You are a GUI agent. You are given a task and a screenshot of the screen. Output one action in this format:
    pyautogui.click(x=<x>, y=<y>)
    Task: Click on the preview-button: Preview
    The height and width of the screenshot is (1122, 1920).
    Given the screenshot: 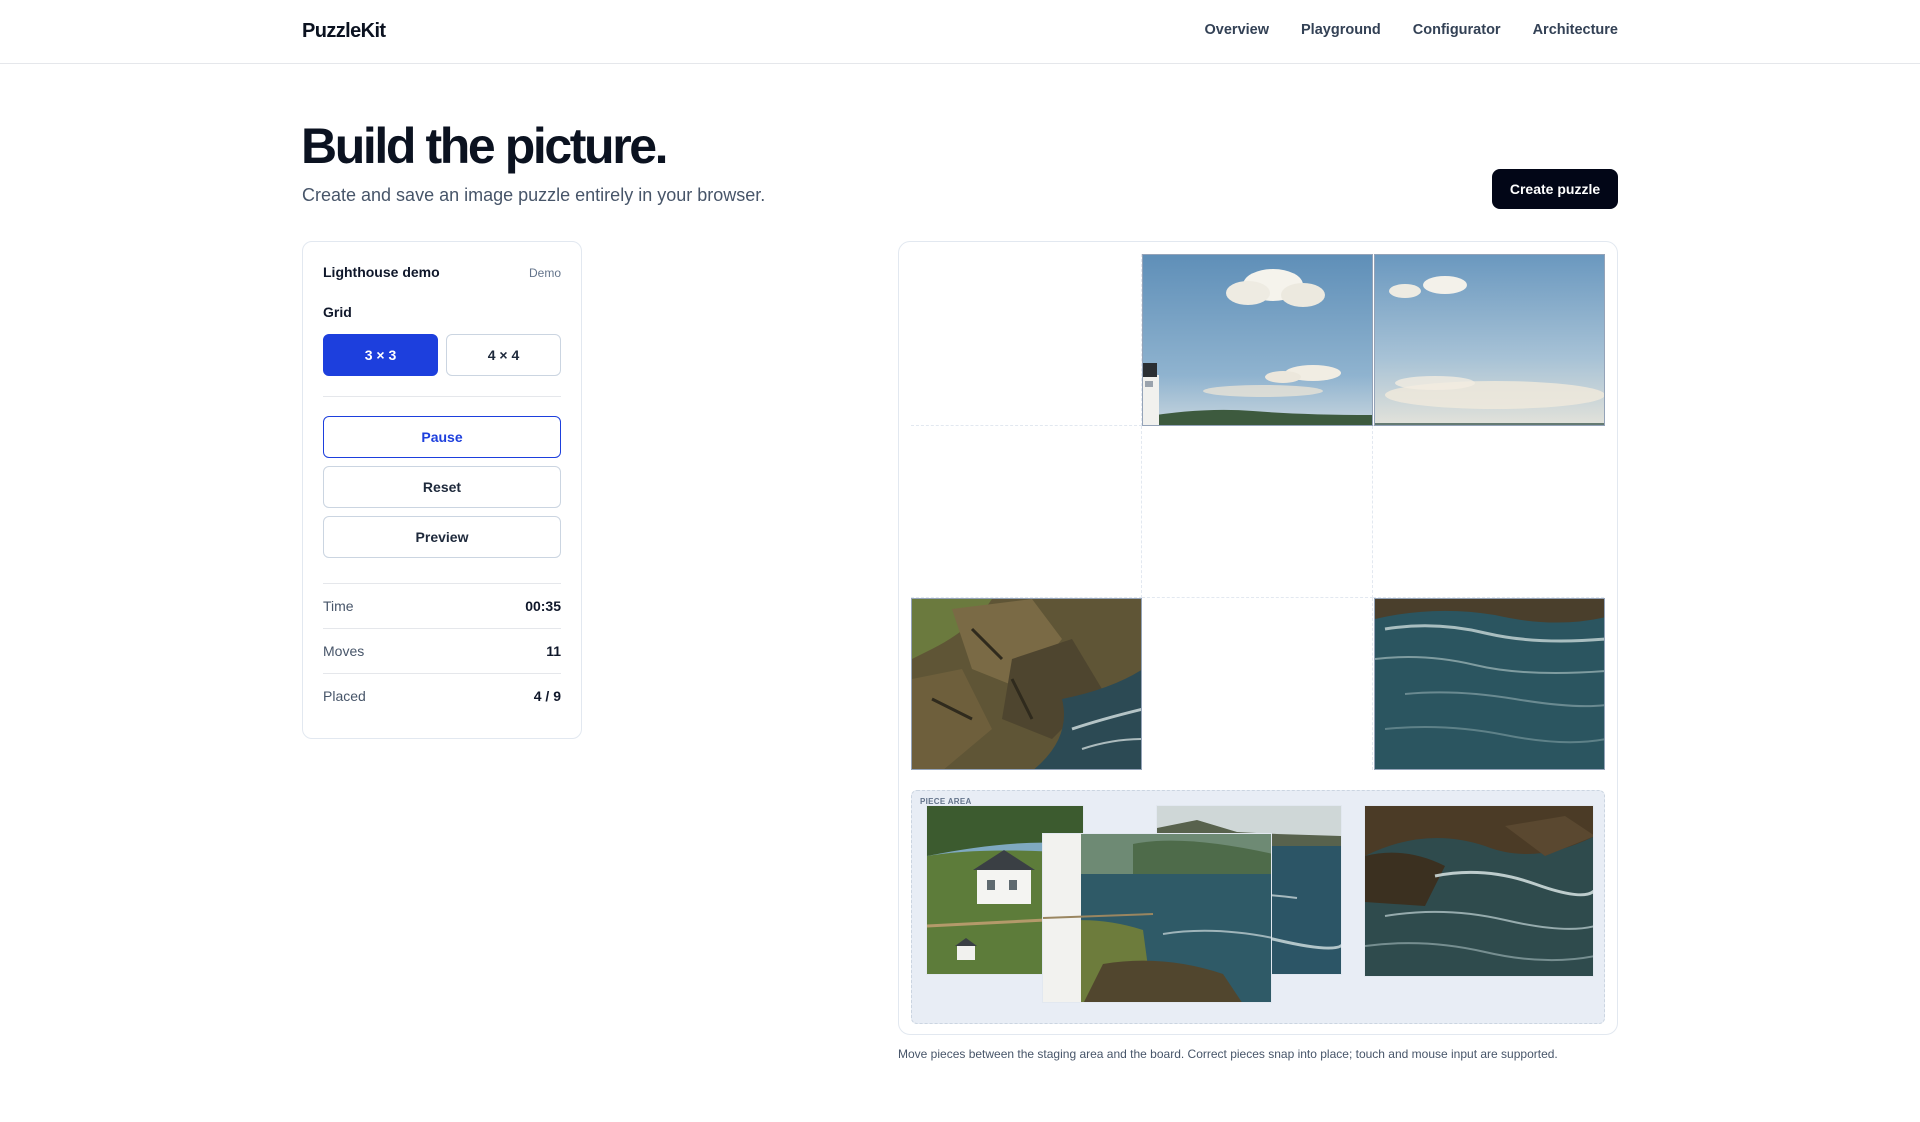 What is the action you would take?
    pyautogui.click(x=442, y=537)
    